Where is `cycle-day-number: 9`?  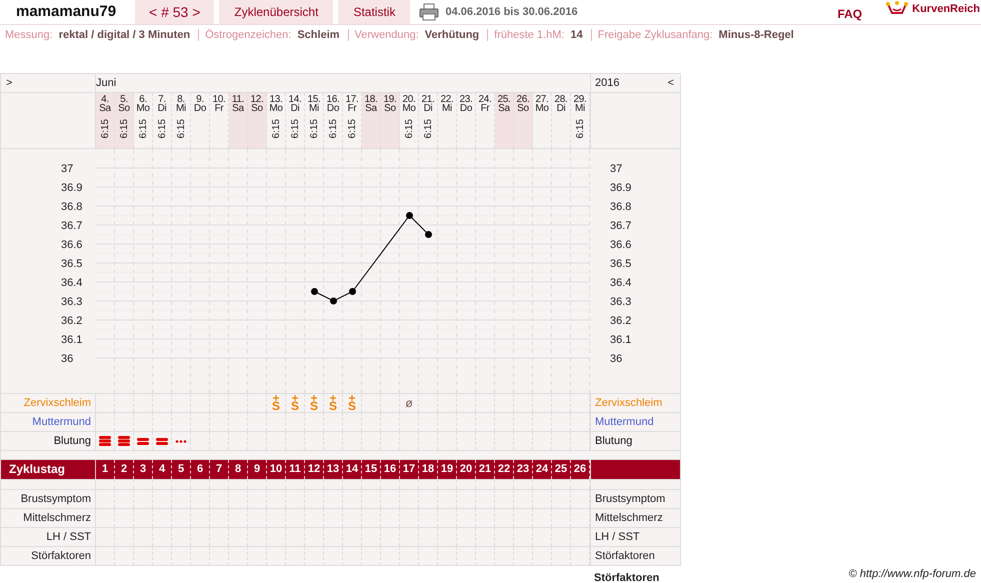 cycle-day-number: 9 is located at coordinates (257, 469).